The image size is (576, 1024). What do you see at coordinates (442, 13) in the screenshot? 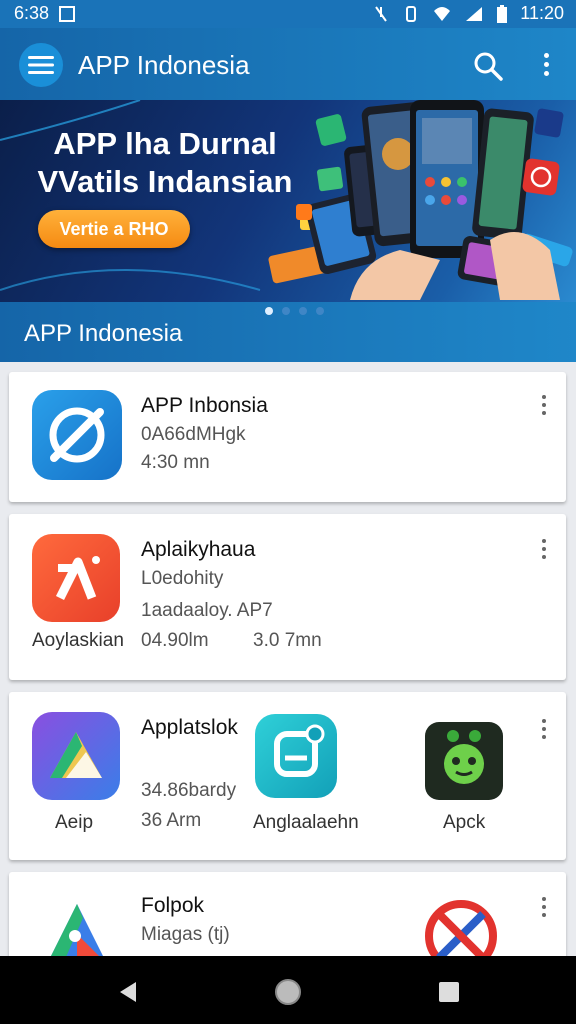
I see `wifi-icon` at bounding box center [442, 13].